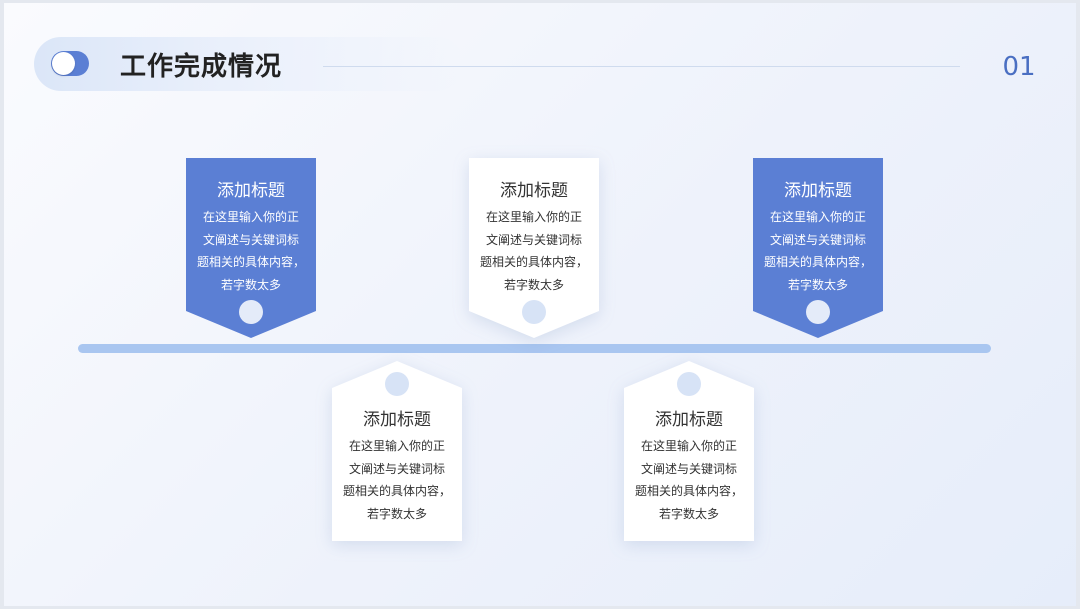  I want to click on timeline-card-2: 添加标题 在这里输入你的正 文阐述与关键词标 题相关的具体内容， 若字数太多, so click(397, 451).